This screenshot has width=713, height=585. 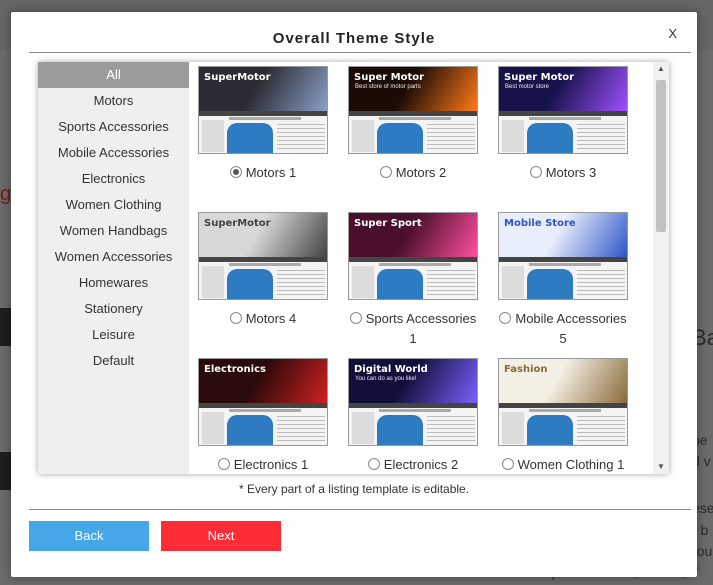 I want to click on category-item-motors: Motors, so click(x=113, y=101).